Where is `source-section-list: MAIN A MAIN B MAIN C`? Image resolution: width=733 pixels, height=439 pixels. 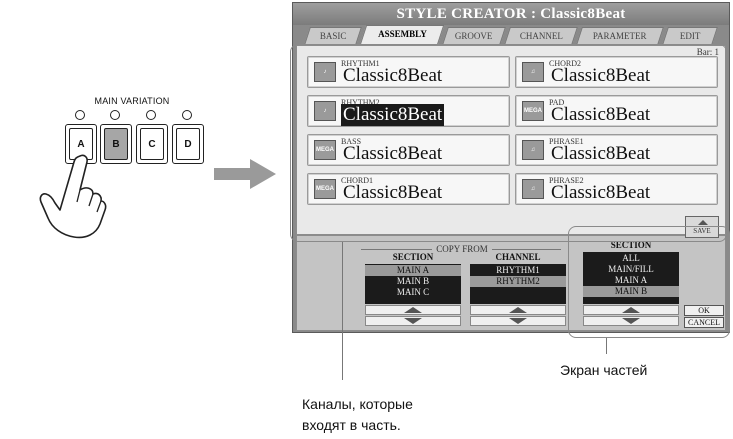
source-section-list: MAIN A MAIN B MAIN C is located at coordinates (413, 284).